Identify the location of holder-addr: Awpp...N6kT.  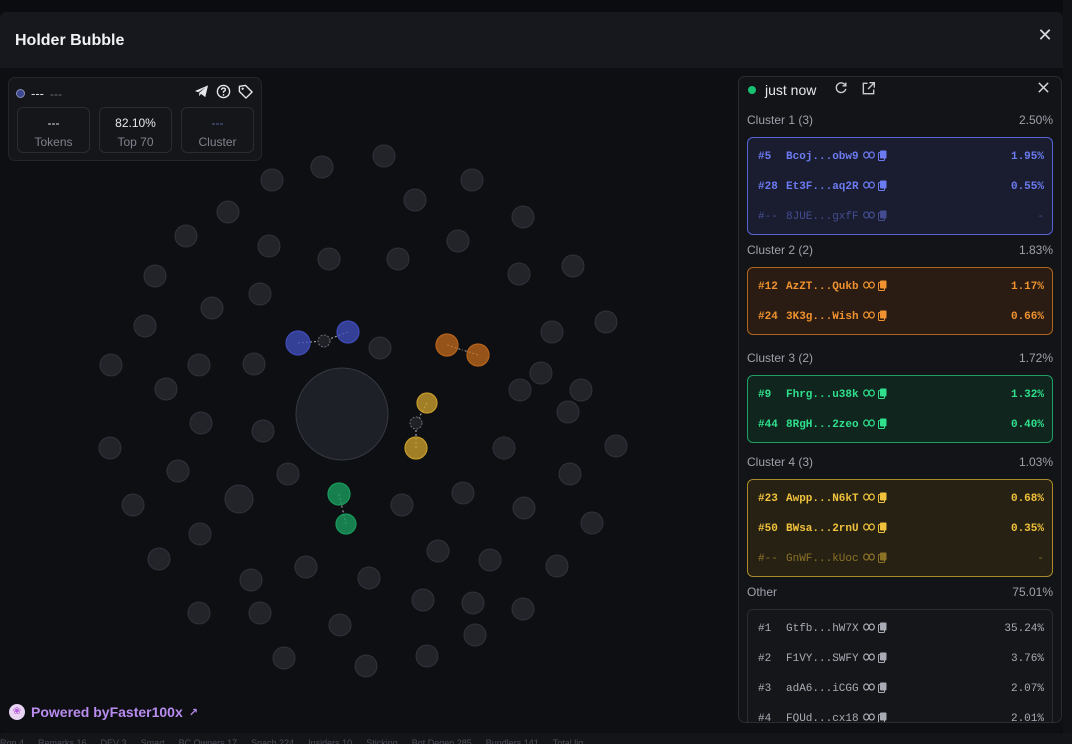
(822, 499).